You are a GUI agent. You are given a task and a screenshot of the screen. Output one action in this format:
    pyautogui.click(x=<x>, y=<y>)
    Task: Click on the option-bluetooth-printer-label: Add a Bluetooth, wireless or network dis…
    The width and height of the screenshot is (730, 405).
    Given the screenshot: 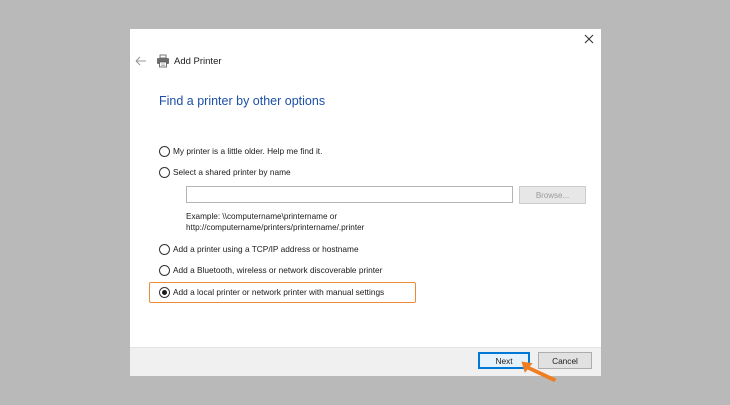 What is the action you would take?
    pyautogui.click(x=278, y=270)
    